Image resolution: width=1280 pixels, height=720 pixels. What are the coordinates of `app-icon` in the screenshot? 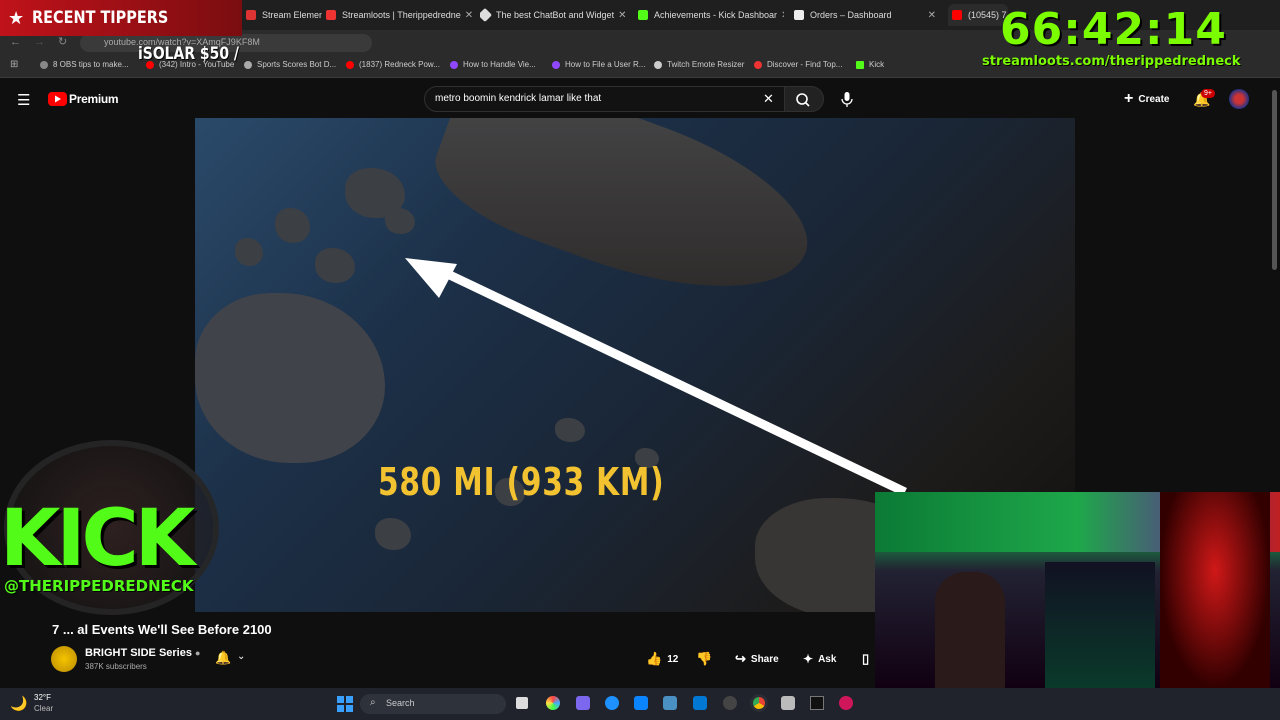 It's located at (788, 703).